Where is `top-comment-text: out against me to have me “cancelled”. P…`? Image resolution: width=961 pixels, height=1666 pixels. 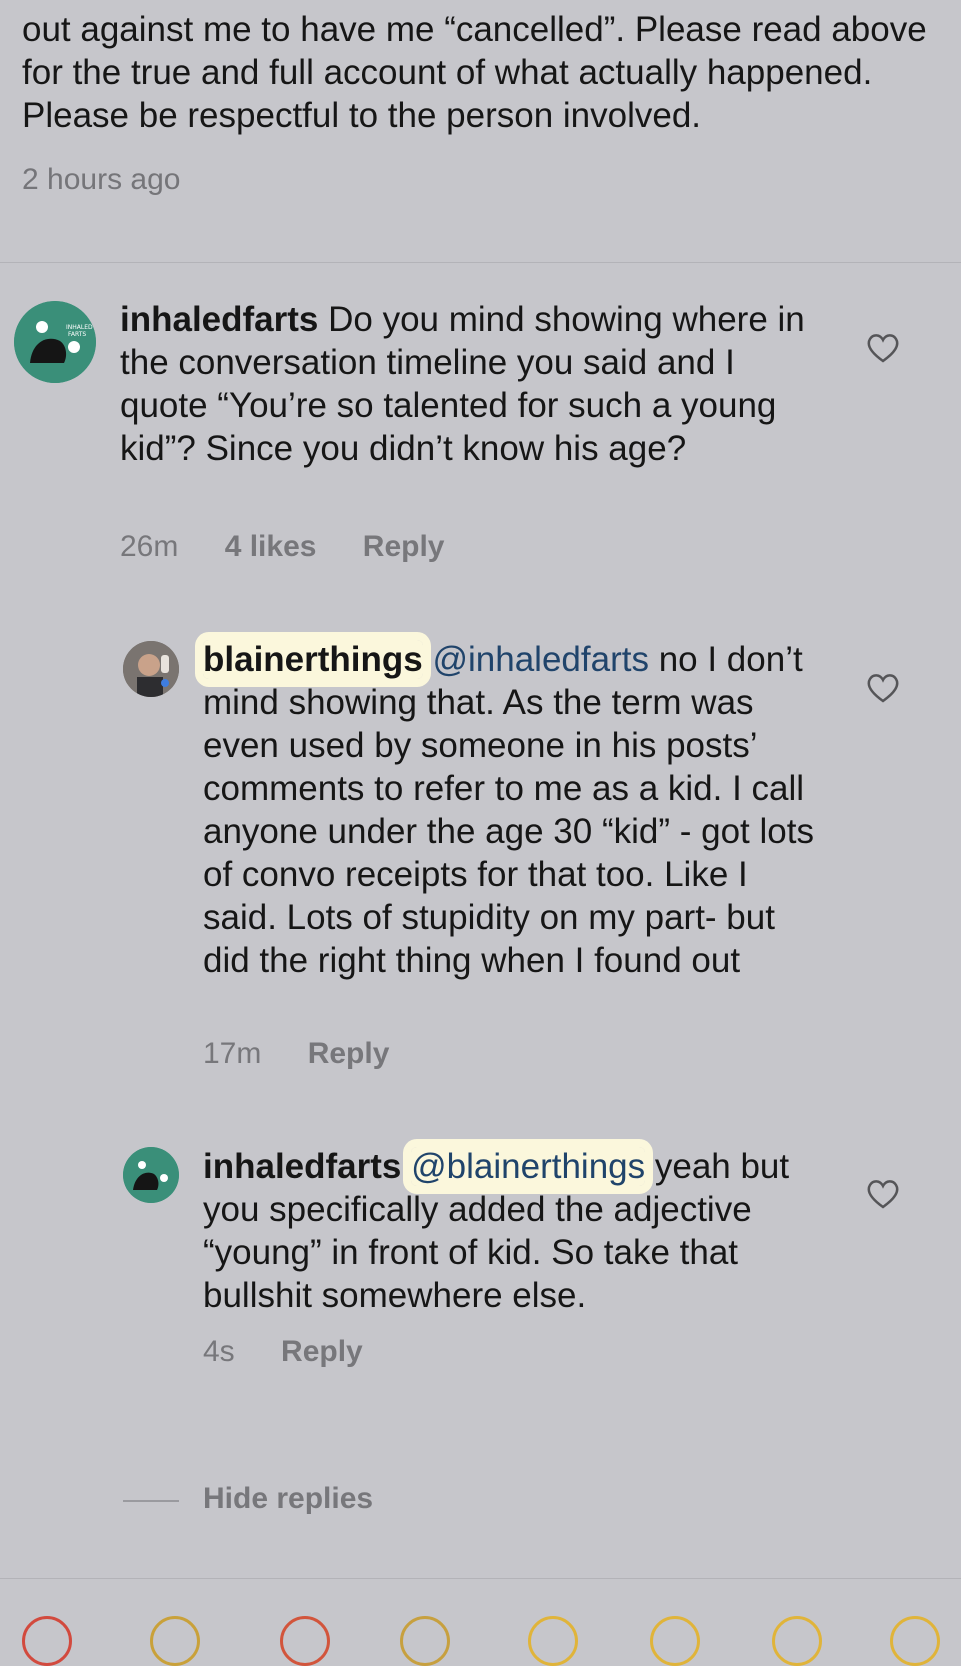
top-comment-text: out against me to have me “cancelled”. P… is located at coordinates (474, 72).